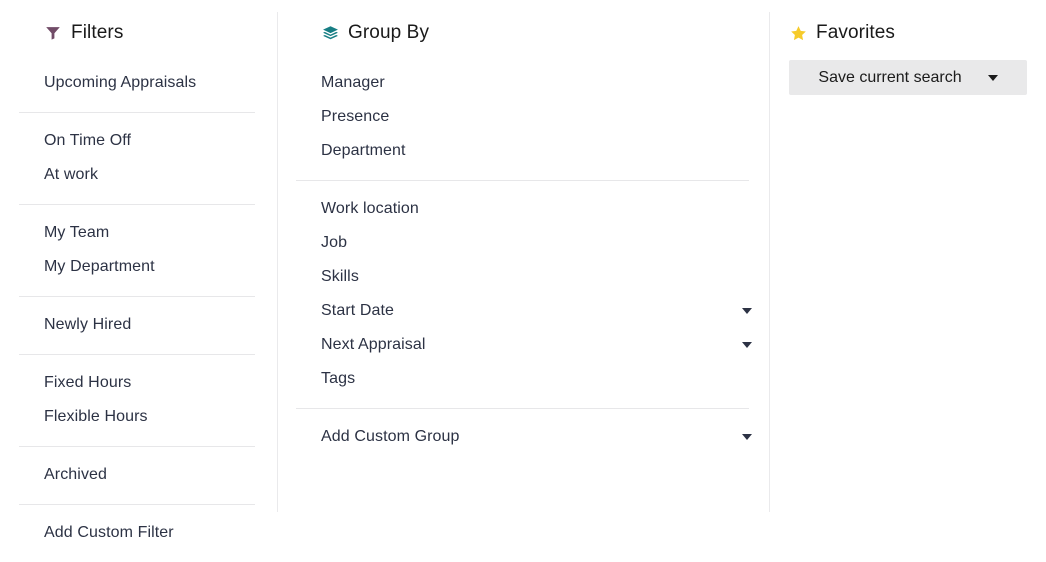  I want to click on menu-item-label: Add Custom Filter, so click(109, 532).